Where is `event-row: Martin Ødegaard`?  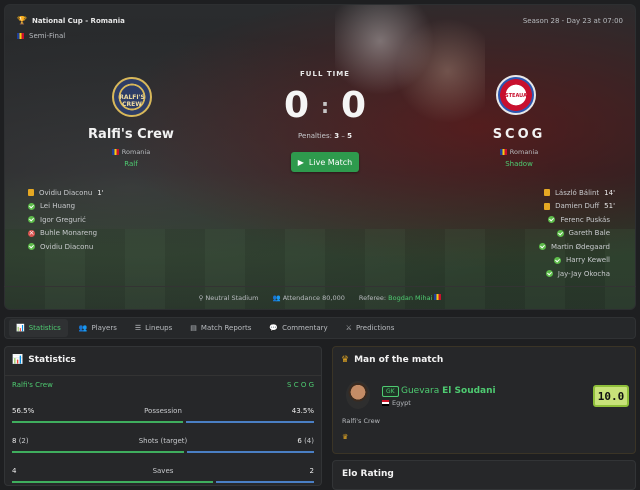
event-row: Martin Ødegaard is located at coordinates (576, 247).